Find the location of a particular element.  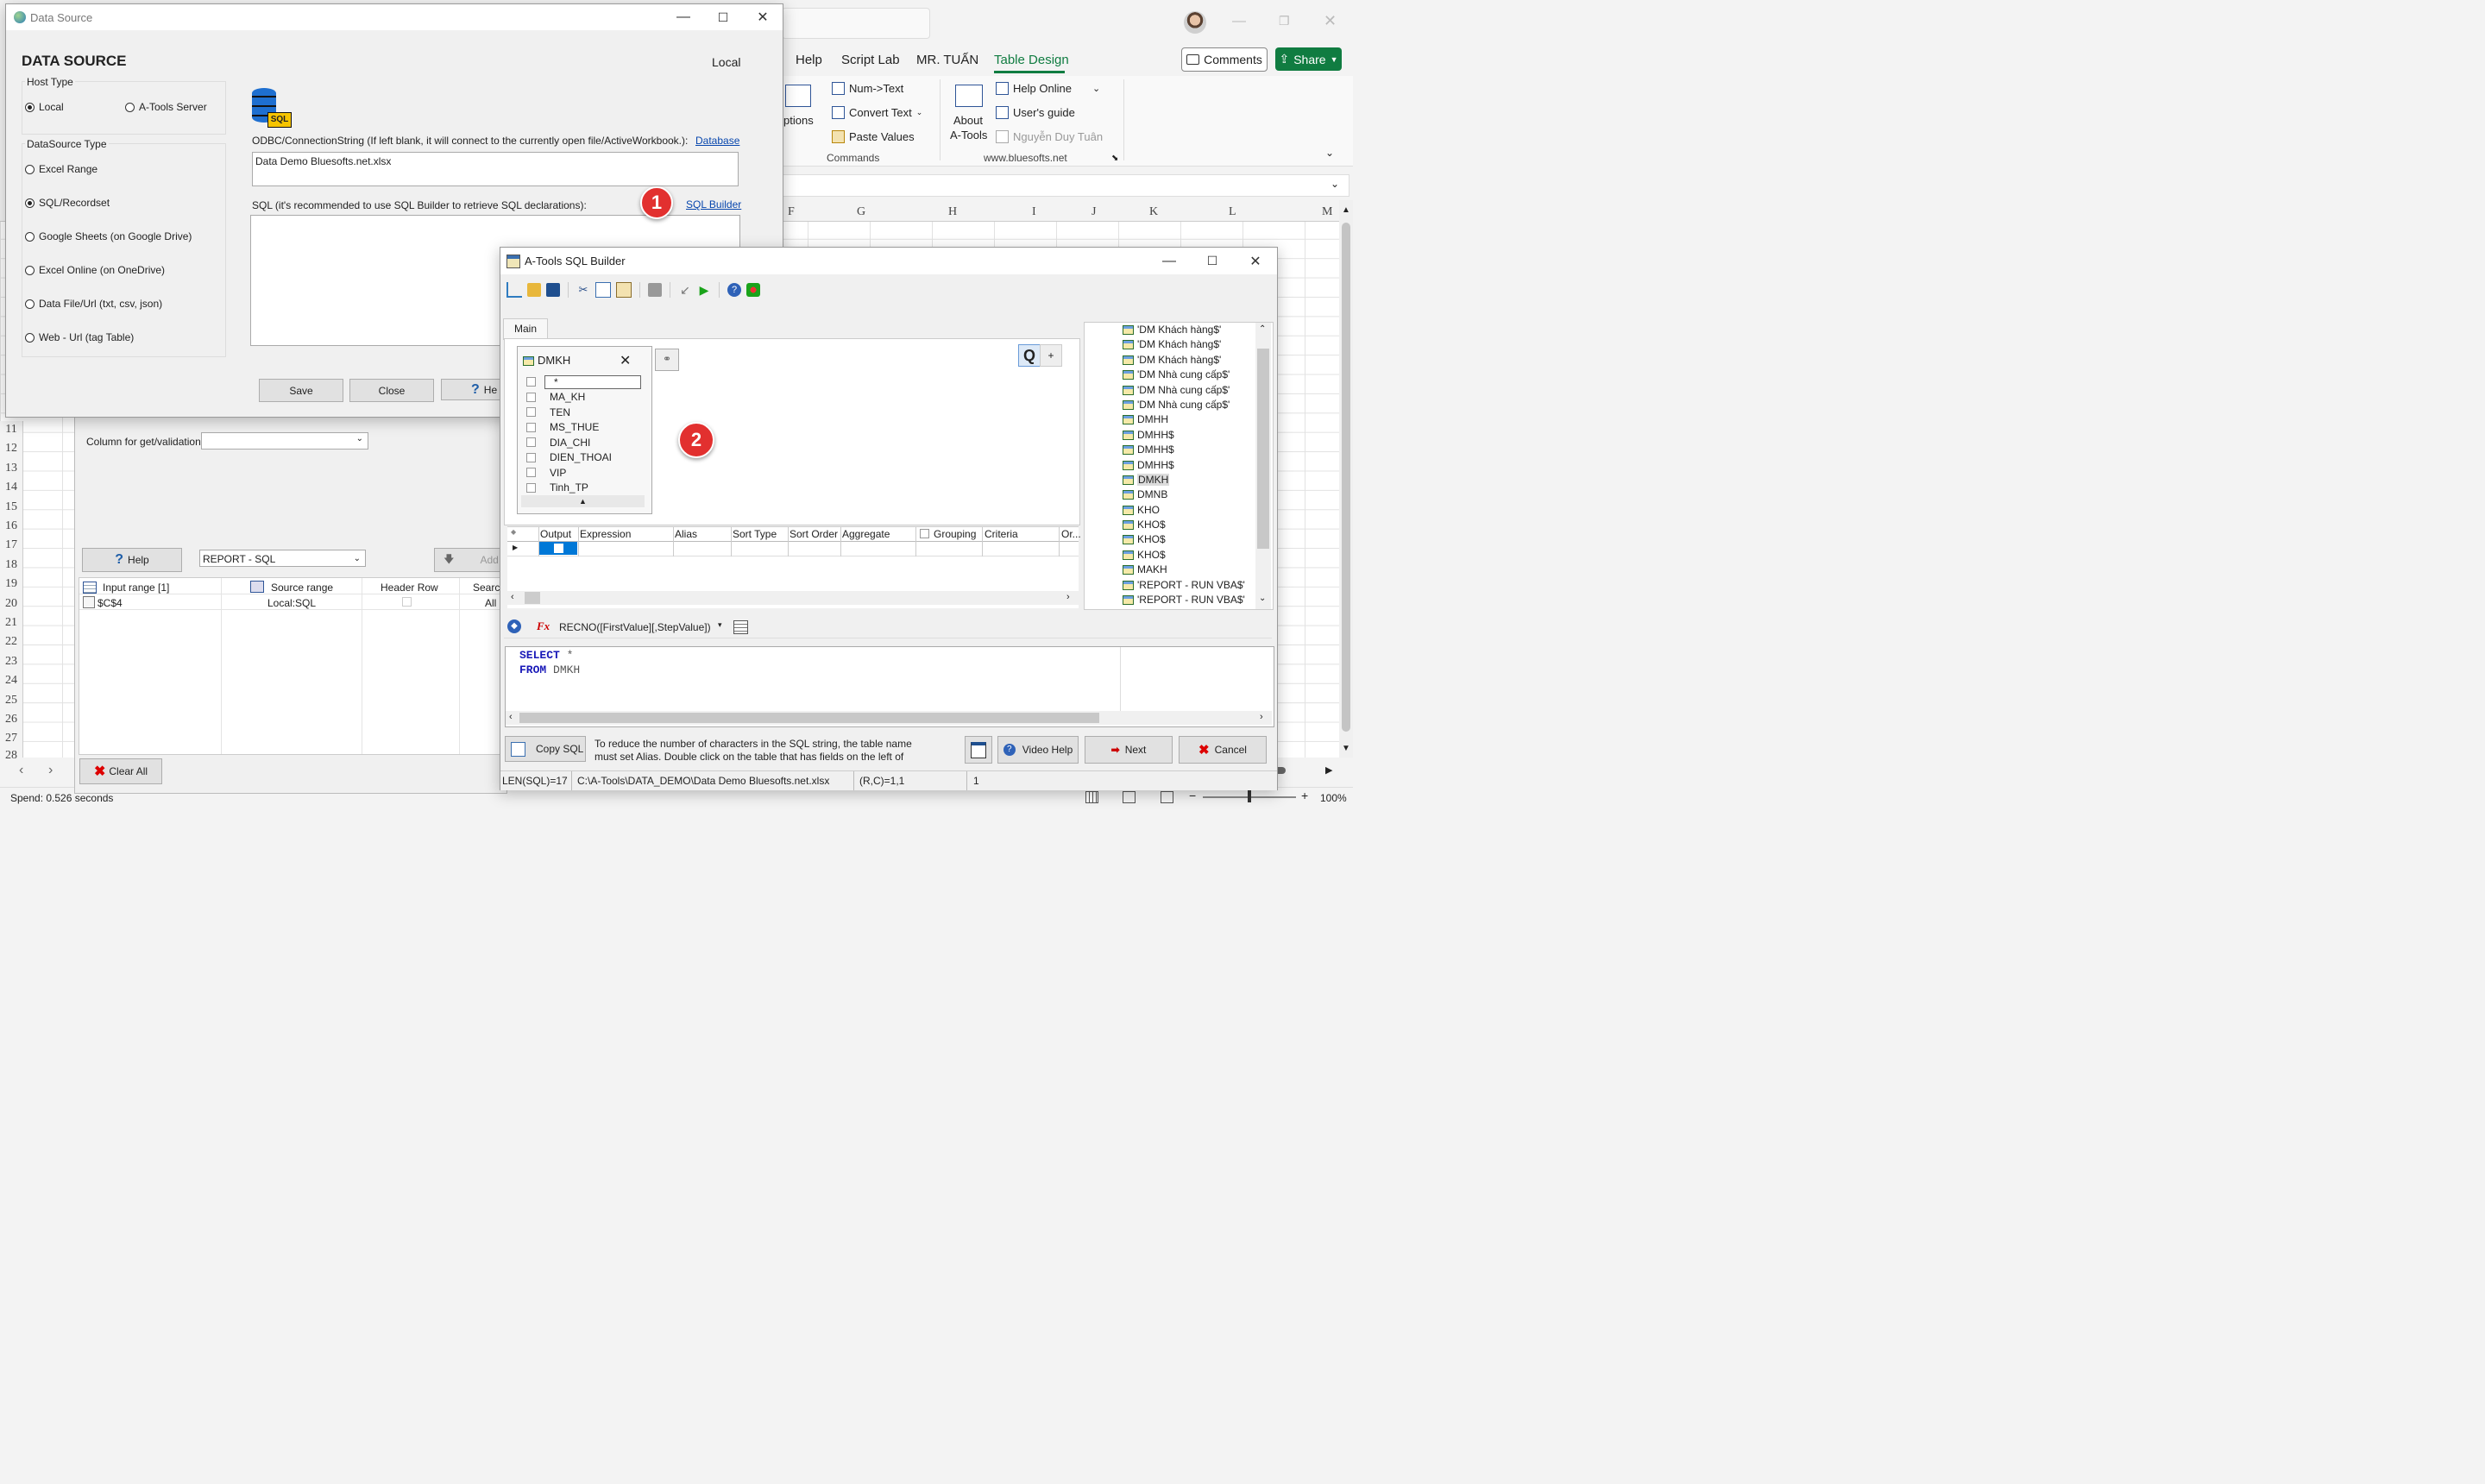

column-header-l: L is located at coordinates (1232, 212).